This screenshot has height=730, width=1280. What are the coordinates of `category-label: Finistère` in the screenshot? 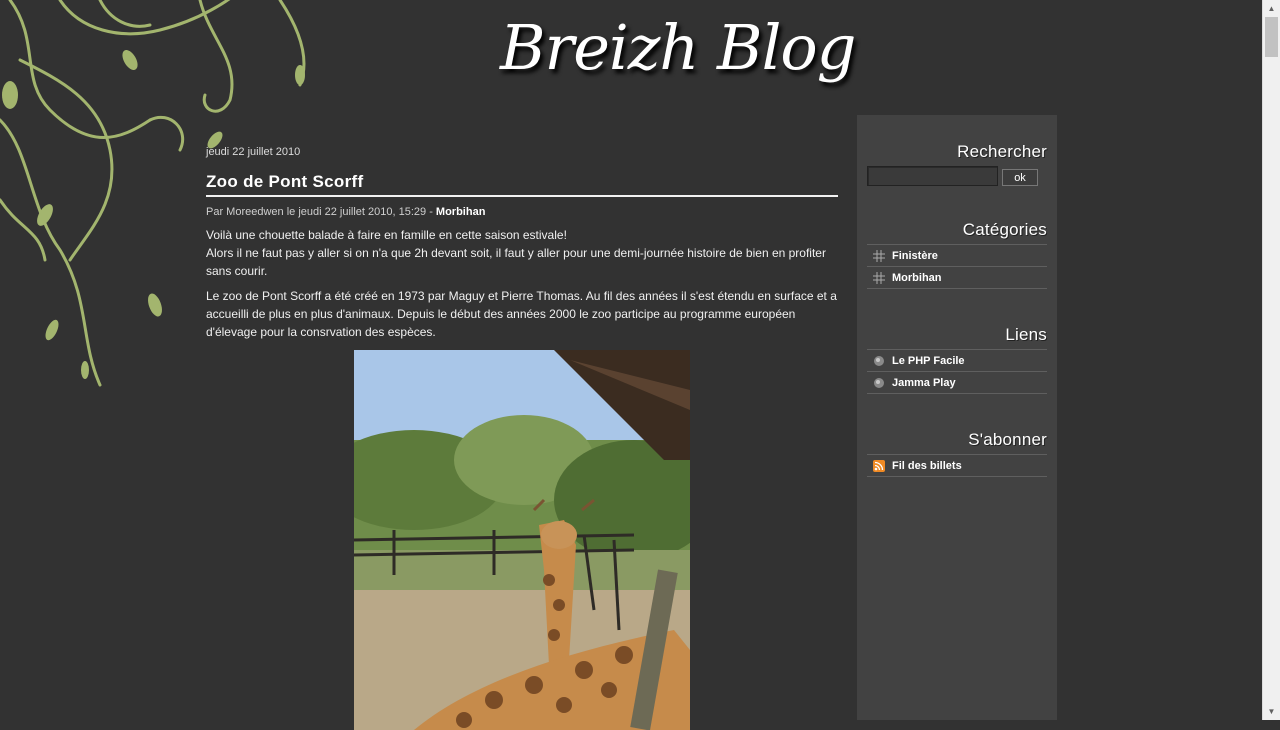 It's located at (915, 255).